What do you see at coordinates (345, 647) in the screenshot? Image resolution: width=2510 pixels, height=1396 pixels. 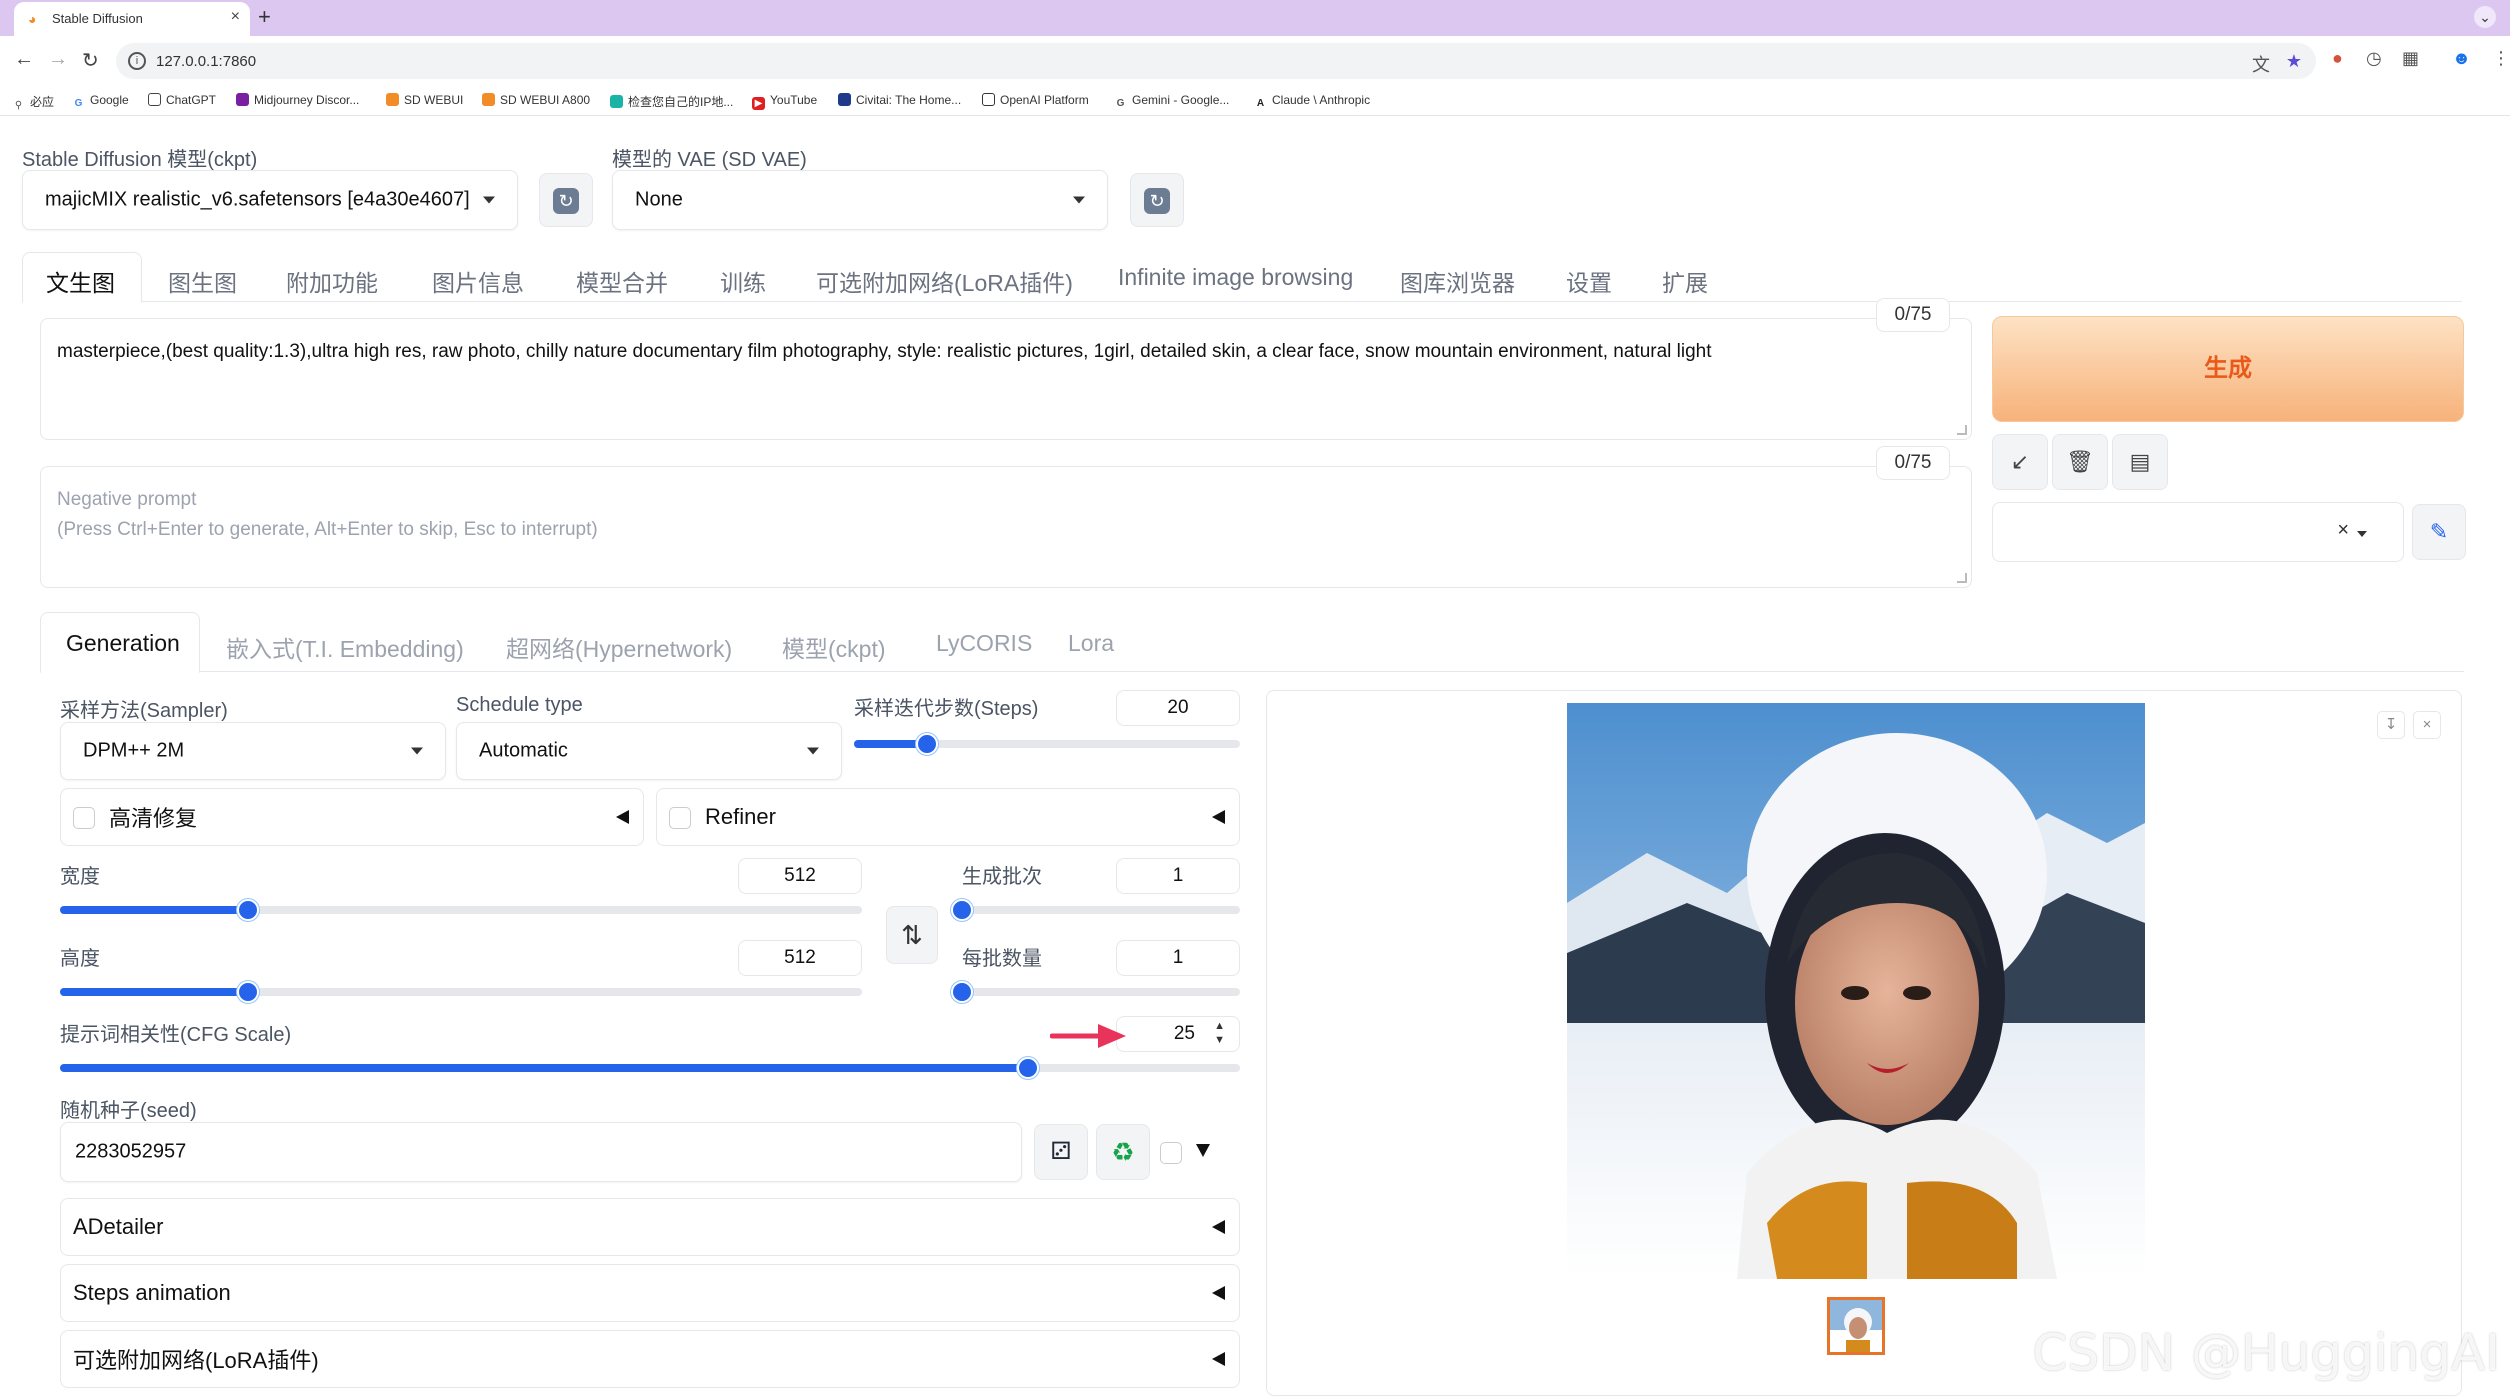 I see `tab-embedding: 嵌入式(T.I. Embedding)` at bounding box center [345, 647].